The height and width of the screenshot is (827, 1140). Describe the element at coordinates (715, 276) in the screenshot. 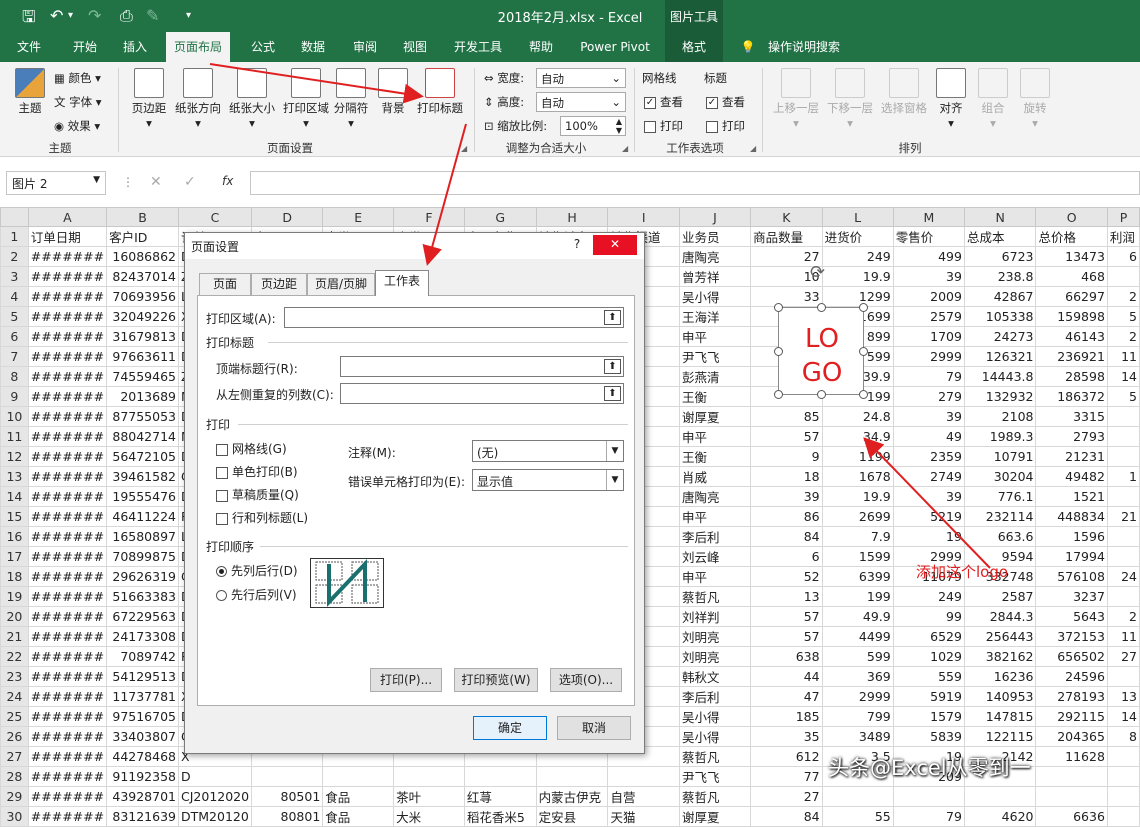

I see `cell: 曾芳祥` at that location.